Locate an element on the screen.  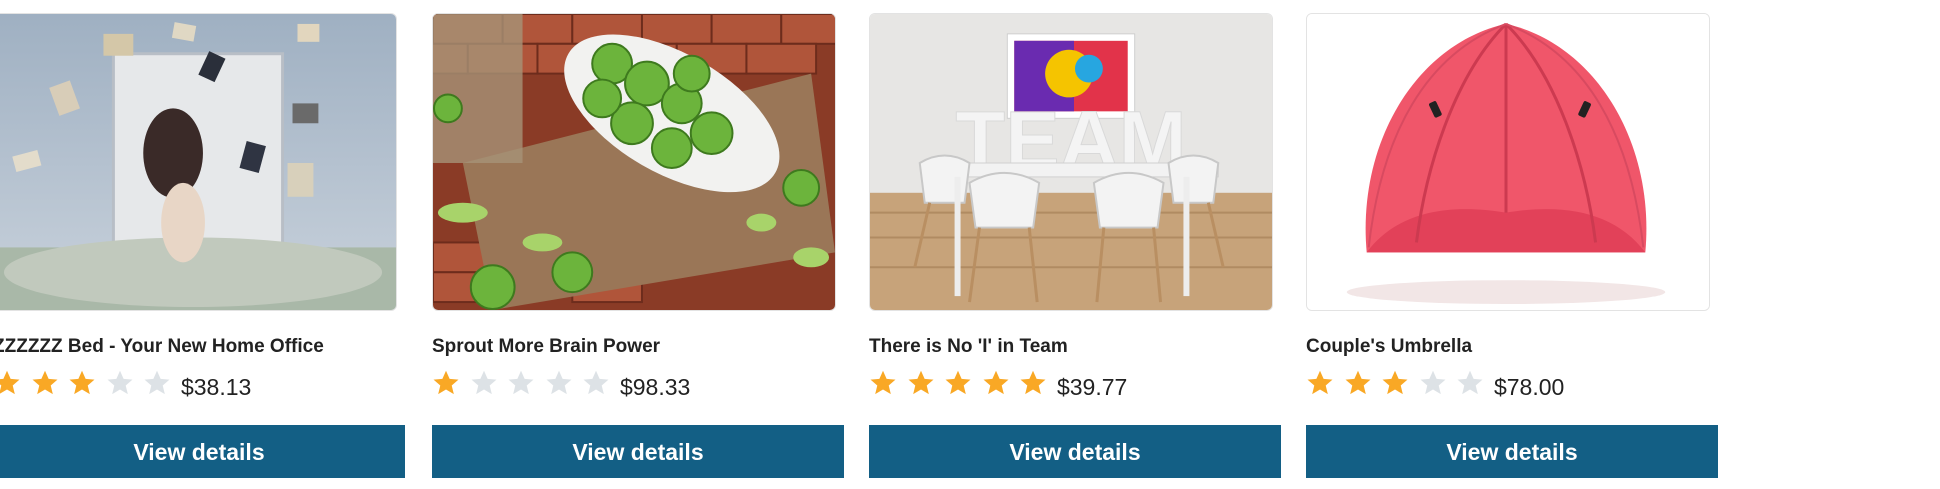
product-price: $38.13 is located at coordinates (216, 386).